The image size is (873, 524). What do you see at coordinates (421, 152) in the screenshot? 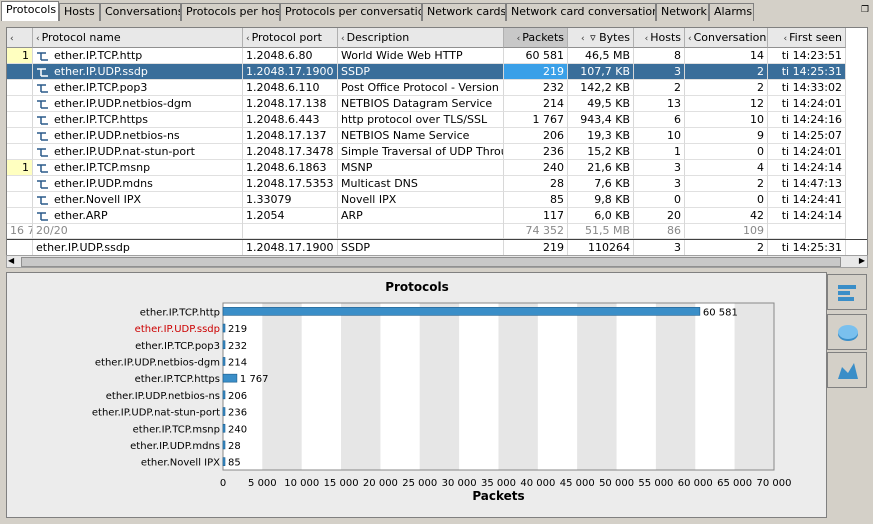
I see `cell-description: Simple Traversal of UDP Through` at bounding box center [421, 152].